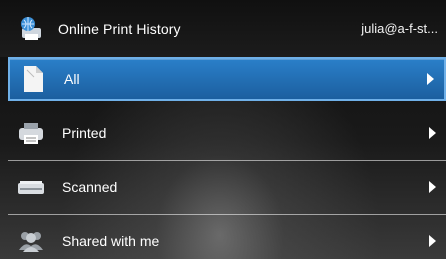 The height and width of the screenshot is (259, 446). Describe the element at coordinates (111, 241) in the screenshot. I see `menu-item-label: Shared with me` at that location.